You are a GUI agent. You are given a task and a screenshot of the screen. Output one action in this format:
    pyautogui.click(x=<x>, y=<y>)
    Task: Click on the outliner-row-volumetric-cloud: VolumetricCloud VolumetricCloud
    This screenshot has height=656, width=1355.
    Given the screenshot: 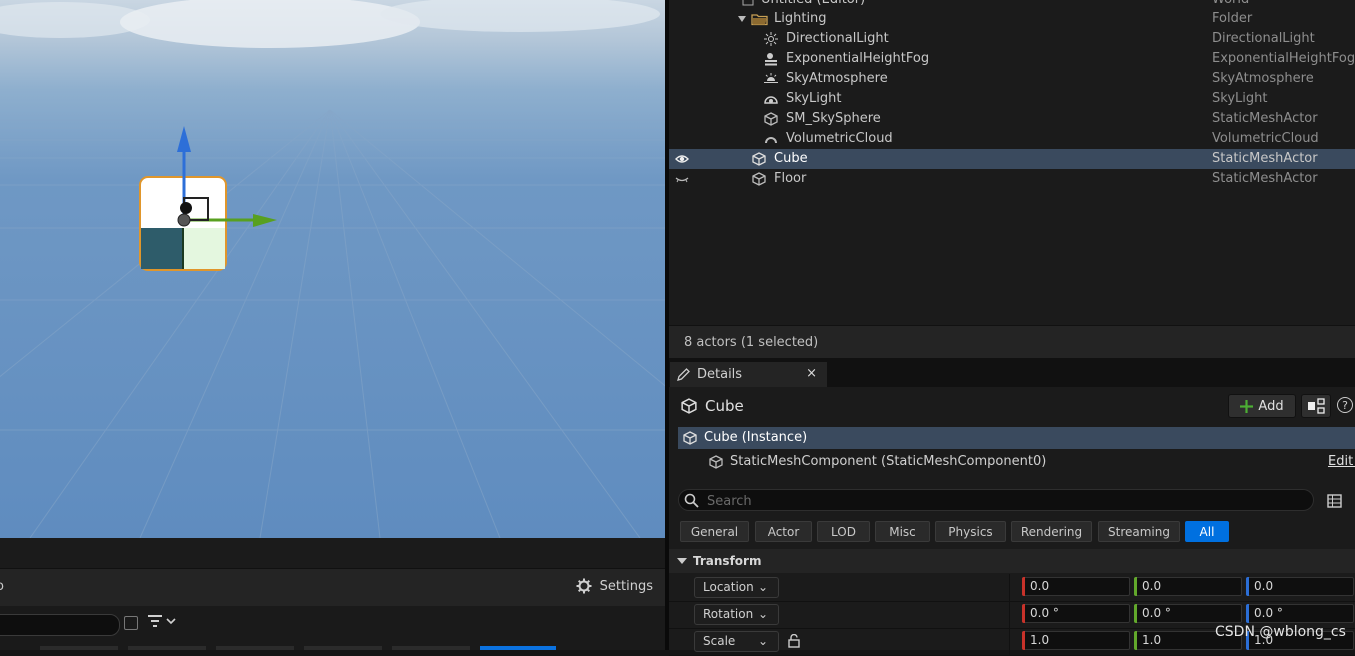 What is the action you would take?
    pyautogui.click(x=1012, y=139)
    